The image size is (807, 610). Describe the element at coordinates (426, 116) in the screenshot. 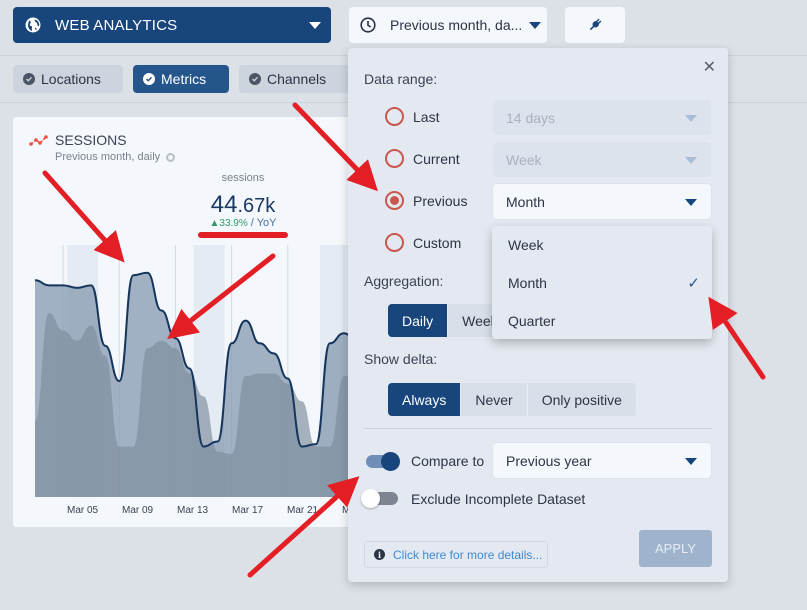

I see `radio-label: Last` at that location.